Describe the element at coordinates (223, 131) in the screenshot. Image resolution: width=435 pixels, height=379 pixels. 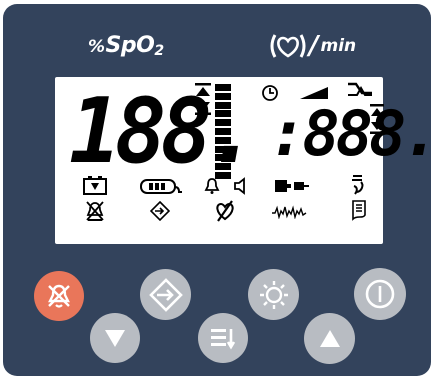
I see `pulse-bargraph` at that location.